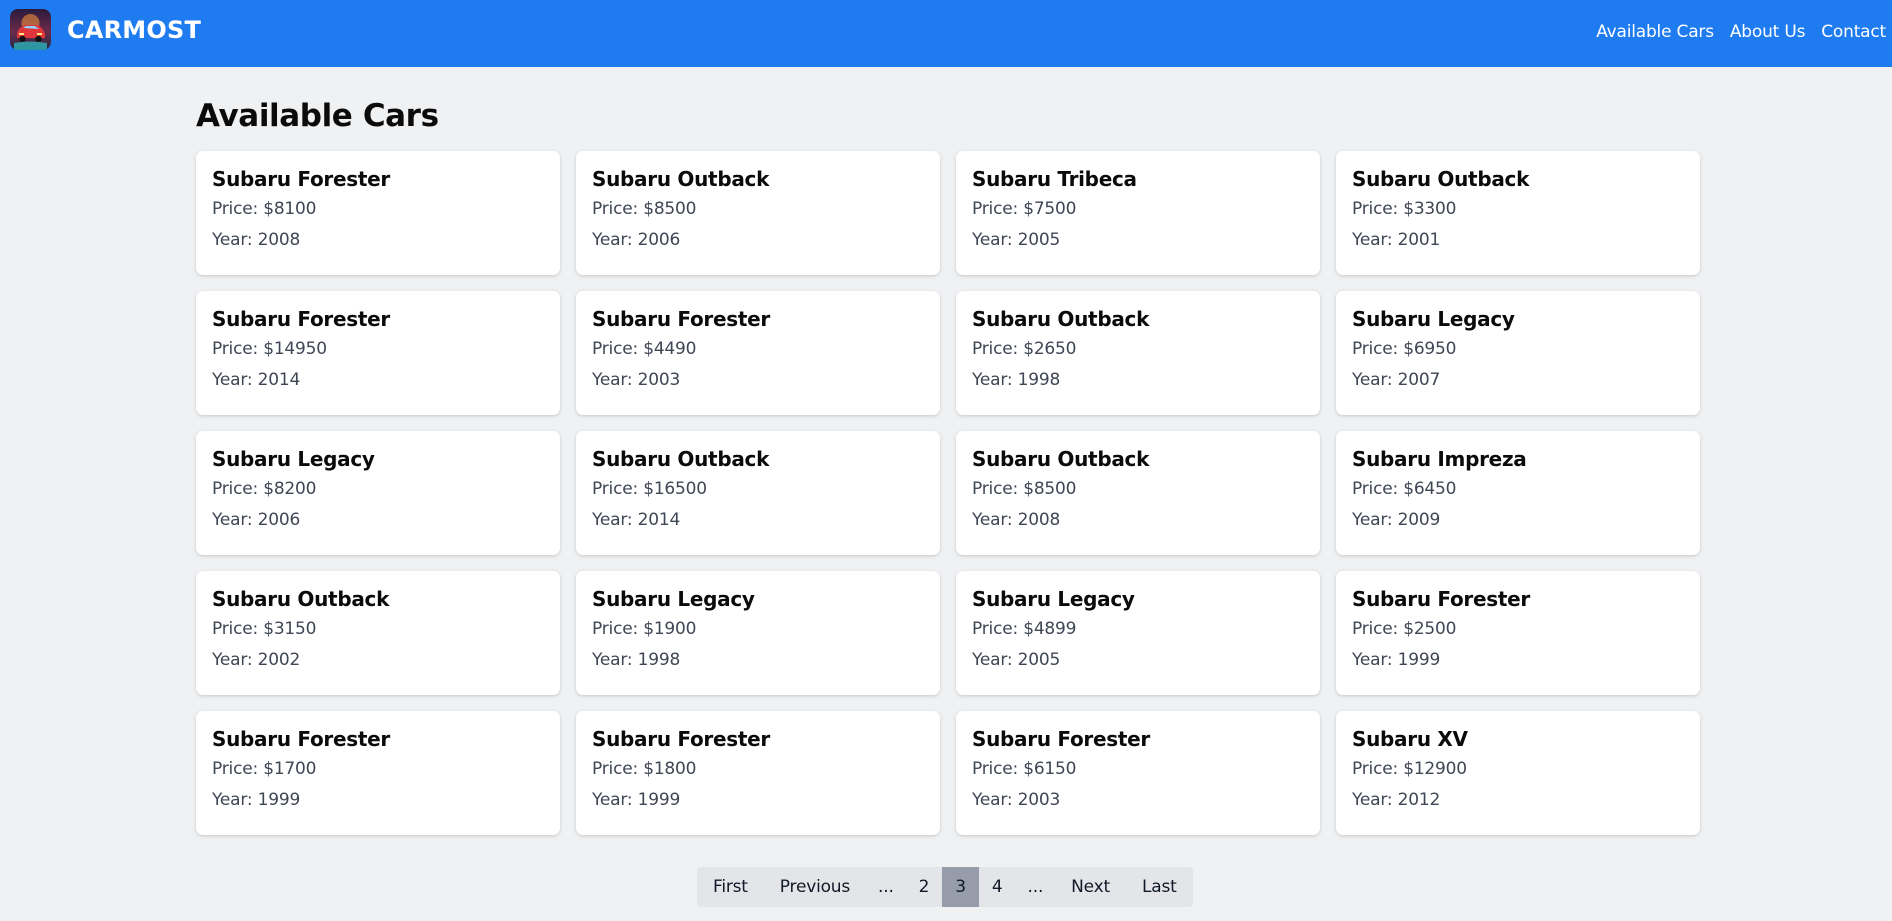 The image size is (1892, 921). What do you see at coordinates (264, 489) in the screenshot?
I see `car-price: Price: $8200` at bounding box center [264, 489].